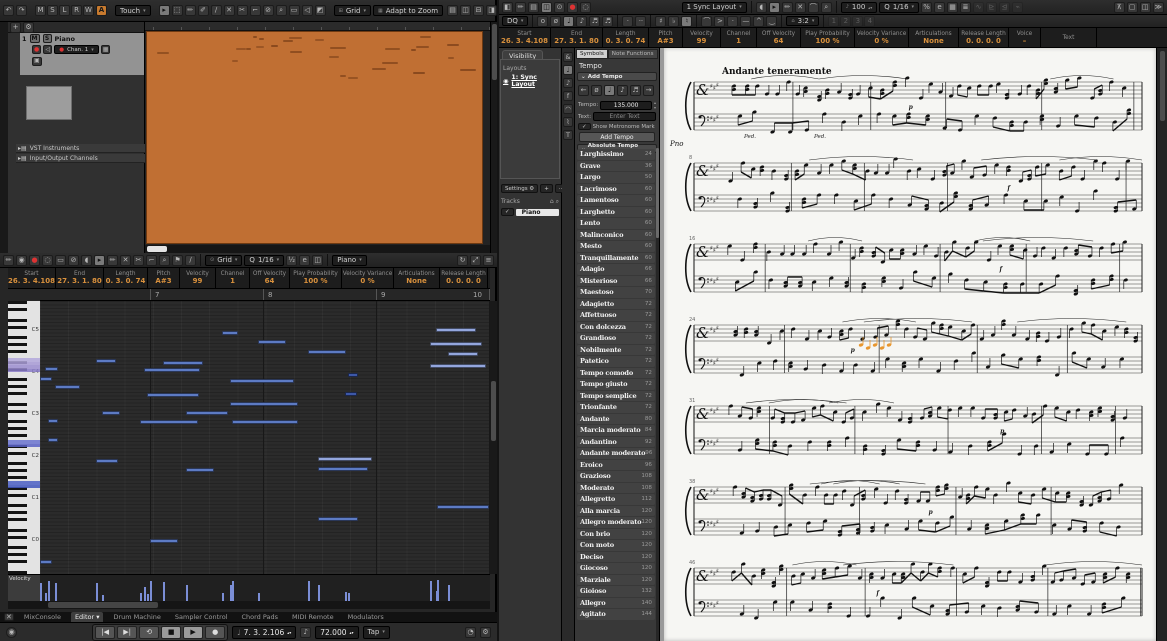 Image resolution: width=1167 pixels, height=641 pixels. What do you see at coordinates (60, 260) in the screenshot?
I see `part-range-icon: ▭` at bounding box center [60, 260].